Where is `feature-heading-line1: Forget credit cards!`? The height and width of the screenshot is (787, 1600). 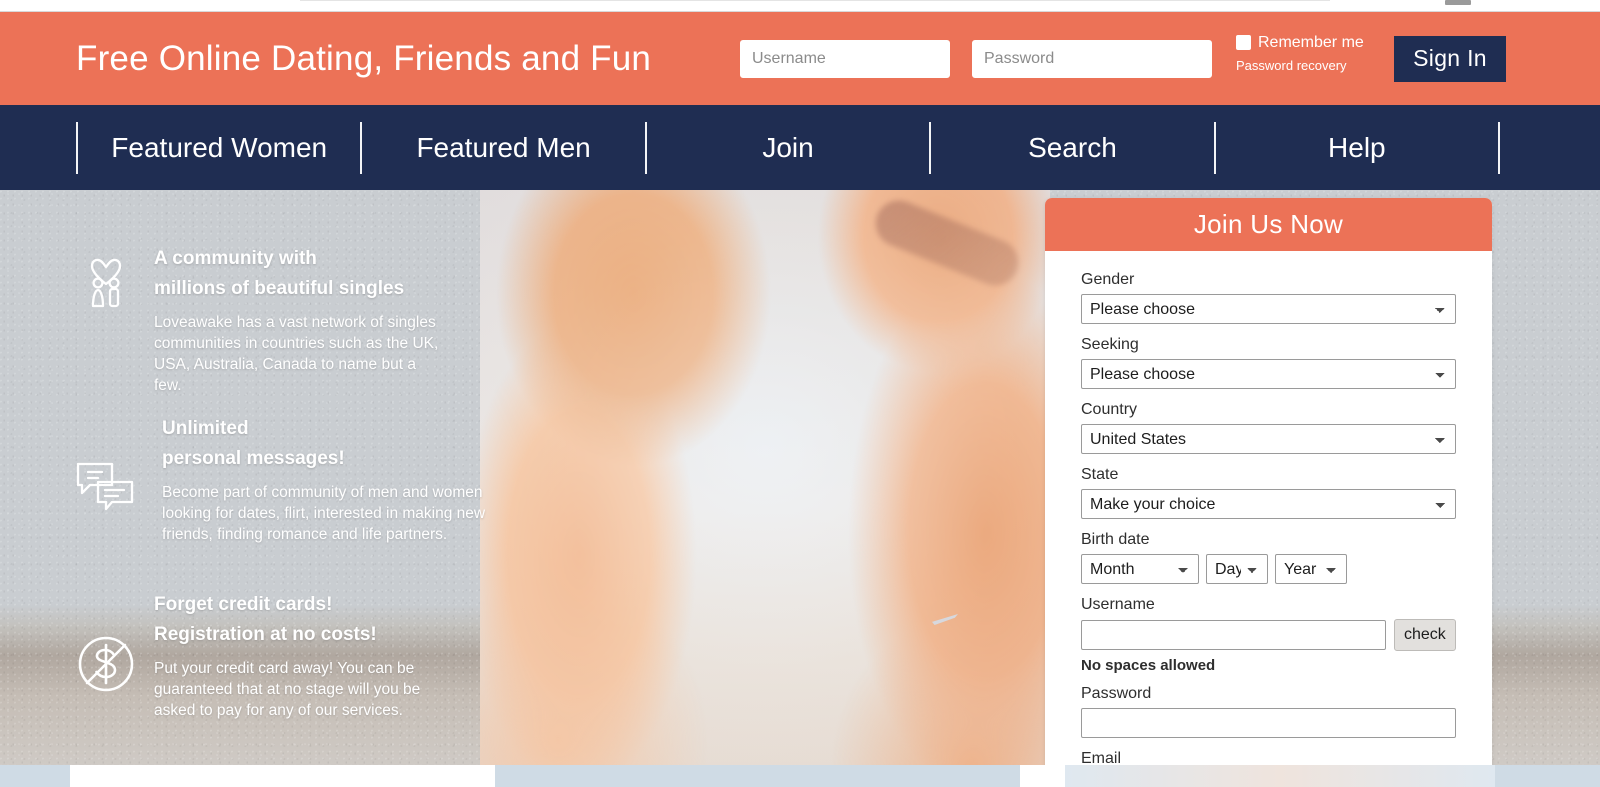
feature-heading-line1: Forget credit cards! is located at coordinates (243, 604).